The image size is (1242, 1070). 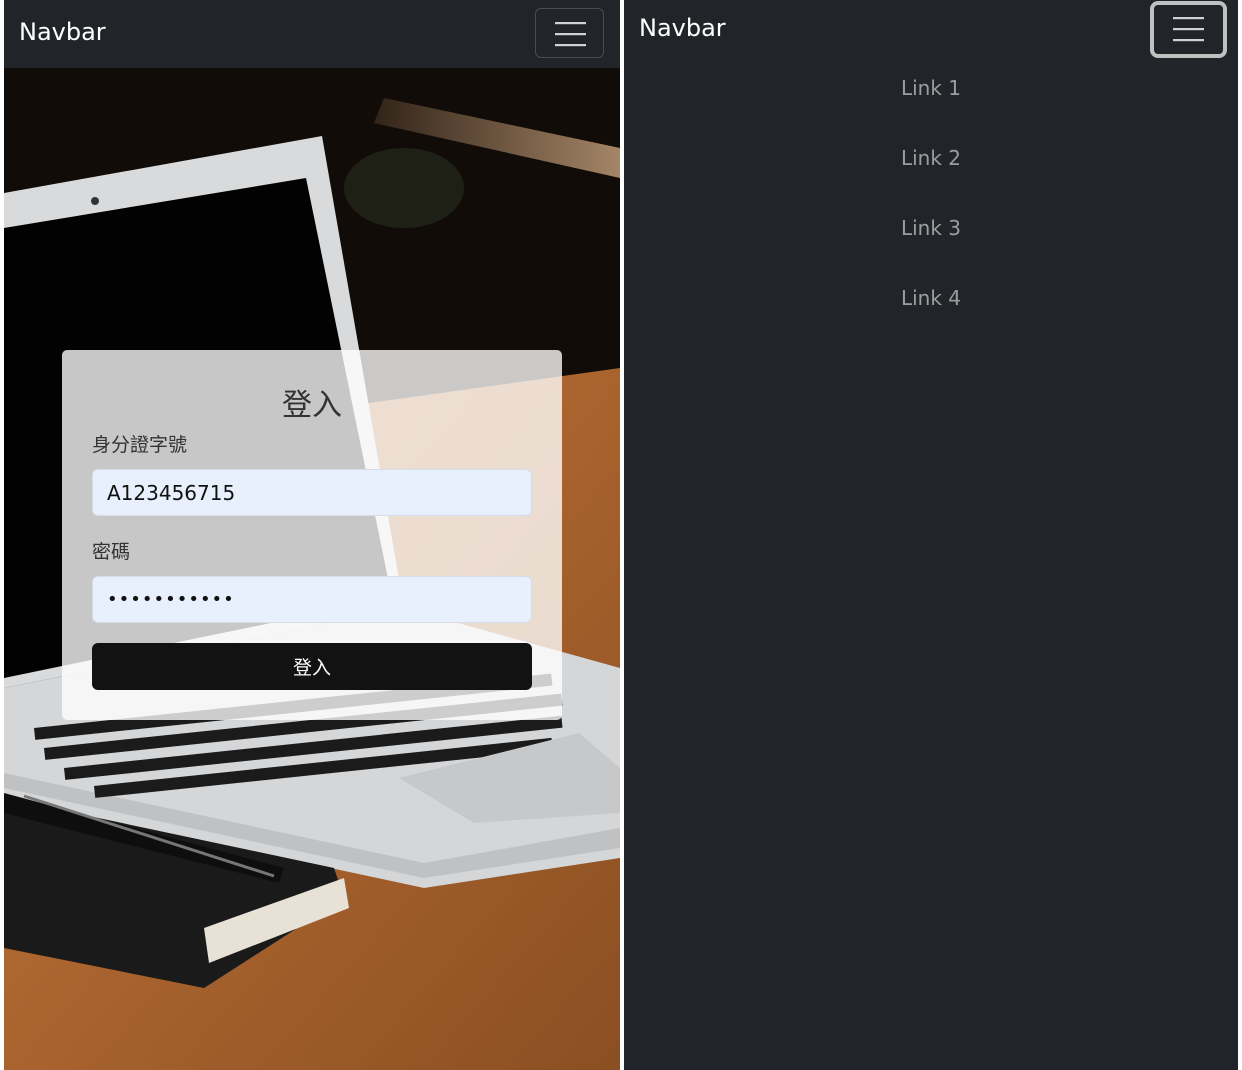 I want to click on password-input: •••••••••••, so click(x=312, y=599).